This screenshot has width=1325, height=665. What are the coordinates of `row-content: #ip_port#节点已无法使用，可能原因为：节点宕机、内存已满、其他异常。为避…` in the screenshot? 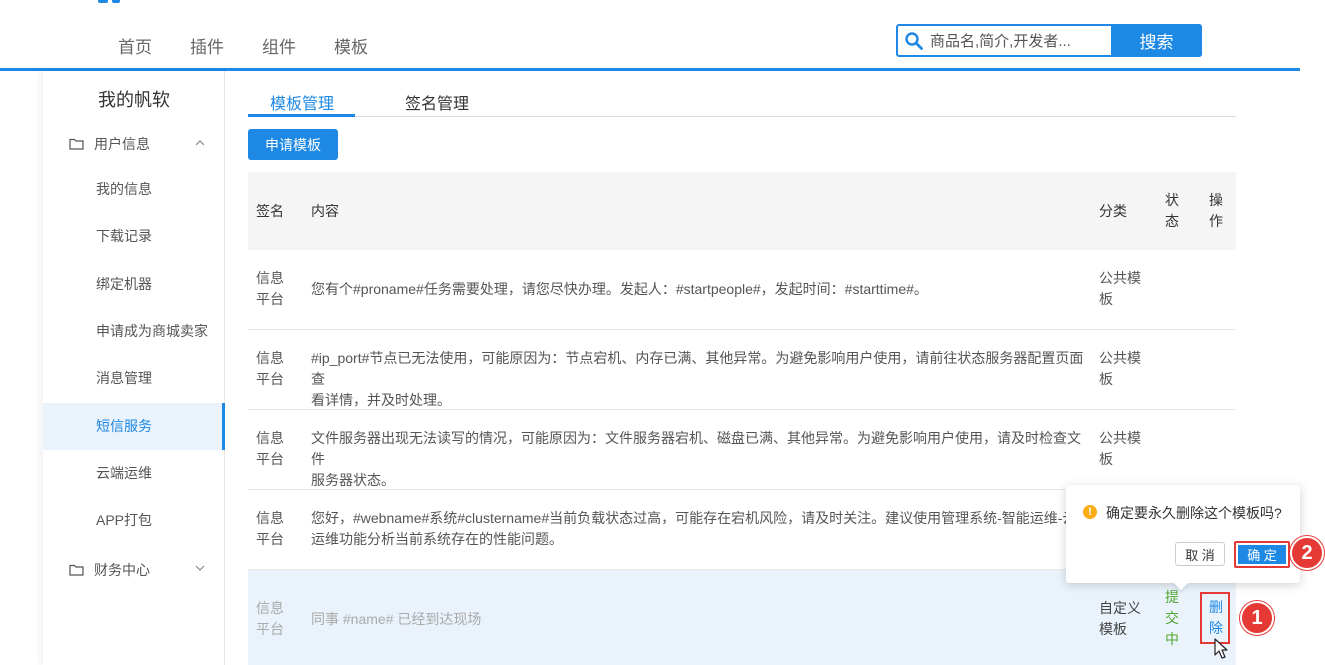 It's located at (697, 379).